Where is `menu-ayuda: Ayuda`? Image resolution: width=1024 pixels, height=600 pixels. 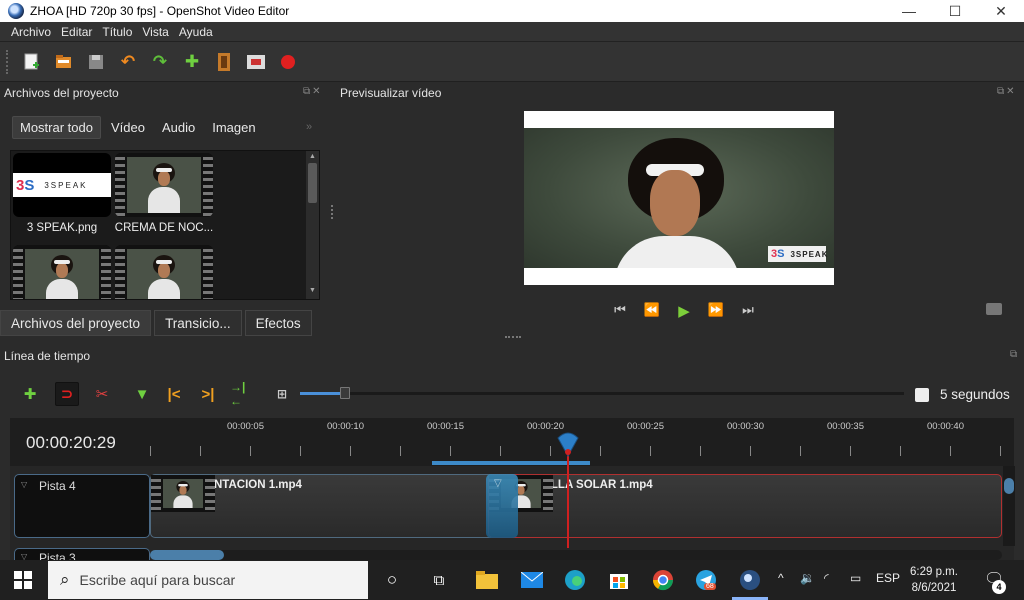
menu-ayuda: Ayuda is located at coordinates (196, 32).